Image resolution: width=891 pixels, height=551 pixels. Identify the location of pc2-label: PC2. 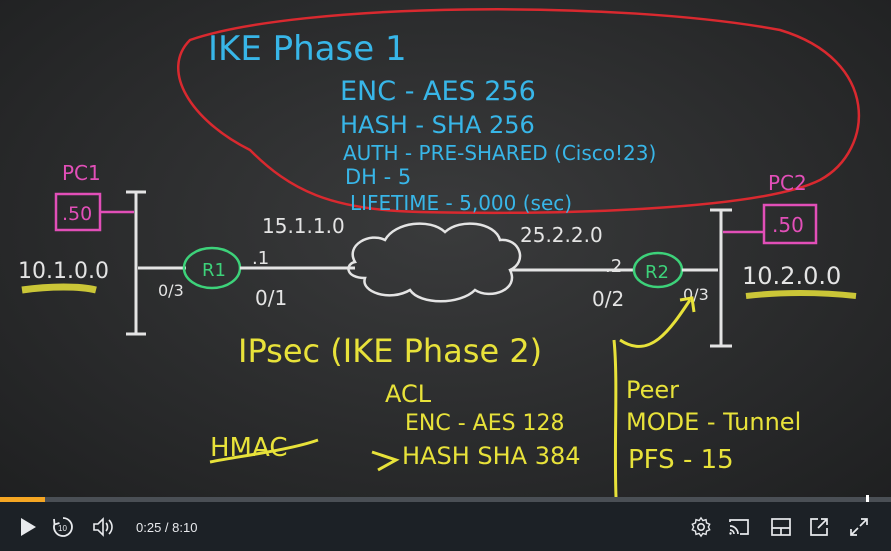
(787, 183).